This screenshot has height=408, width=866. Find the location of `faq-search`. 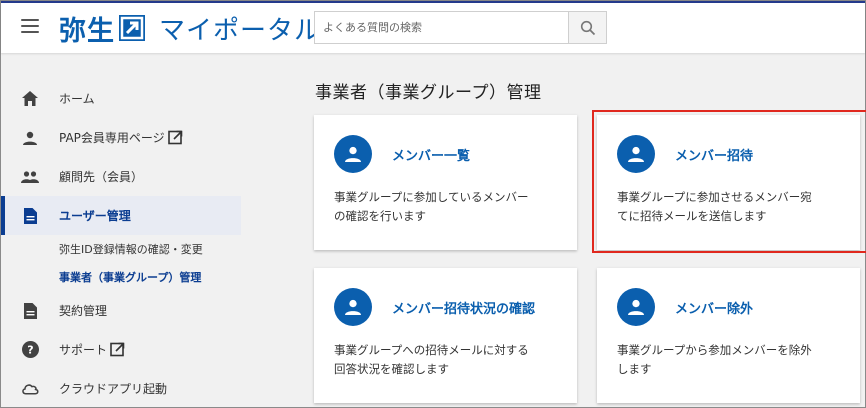

faq-search is located at coordinates (460, 27).